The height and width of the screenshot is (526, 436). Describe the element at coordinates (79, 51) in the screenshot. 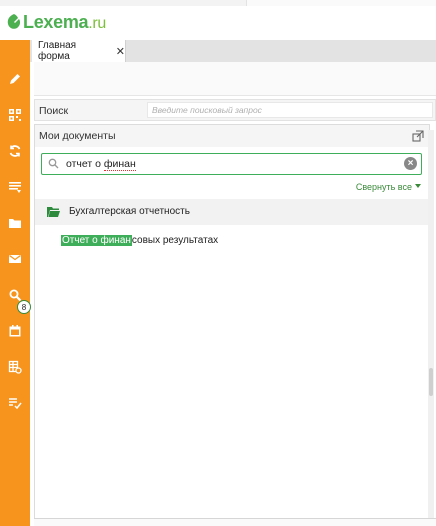

I see `tab-main-form: Главная форма ✕` at that location.